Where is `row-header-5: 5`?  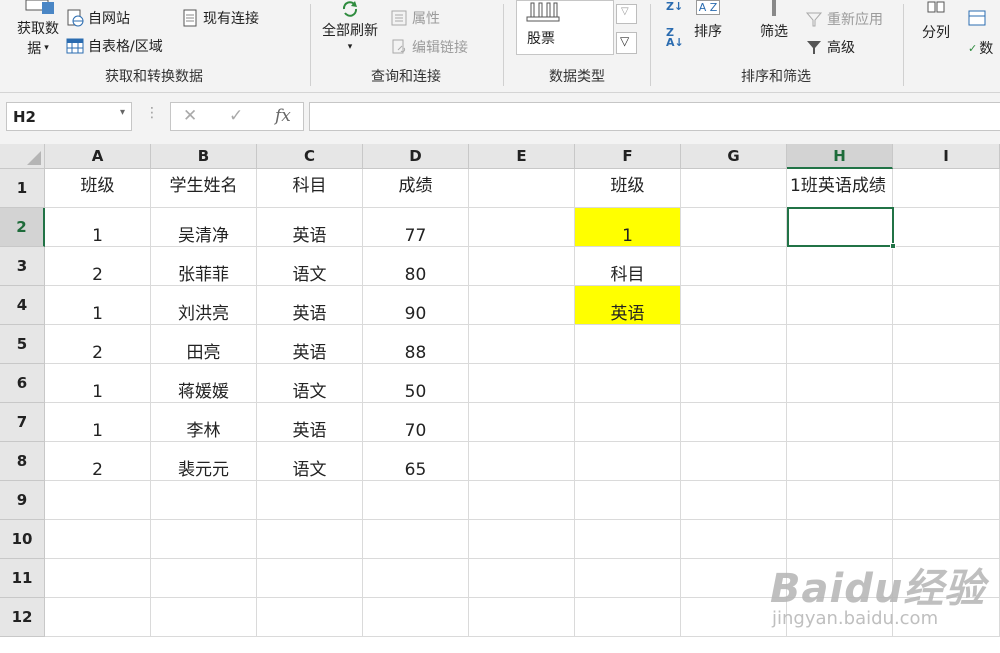
row-header-5: 5 is located at coordinates (22, 344).